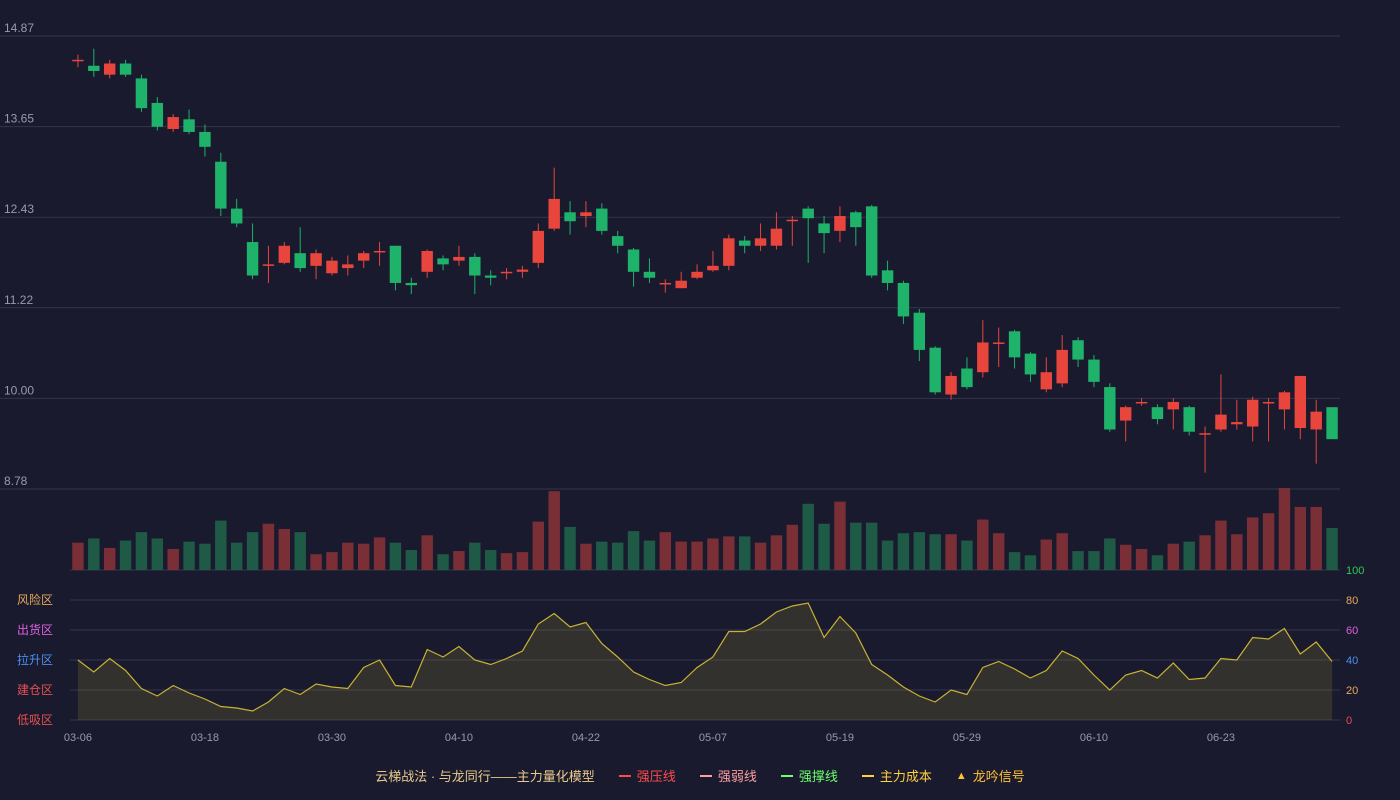 The image size is (1400, 800). What do you see at coordinates (35, 720) in the screenshot?
I see `zone-label: 低吸区` at bounding box center [35, 720].